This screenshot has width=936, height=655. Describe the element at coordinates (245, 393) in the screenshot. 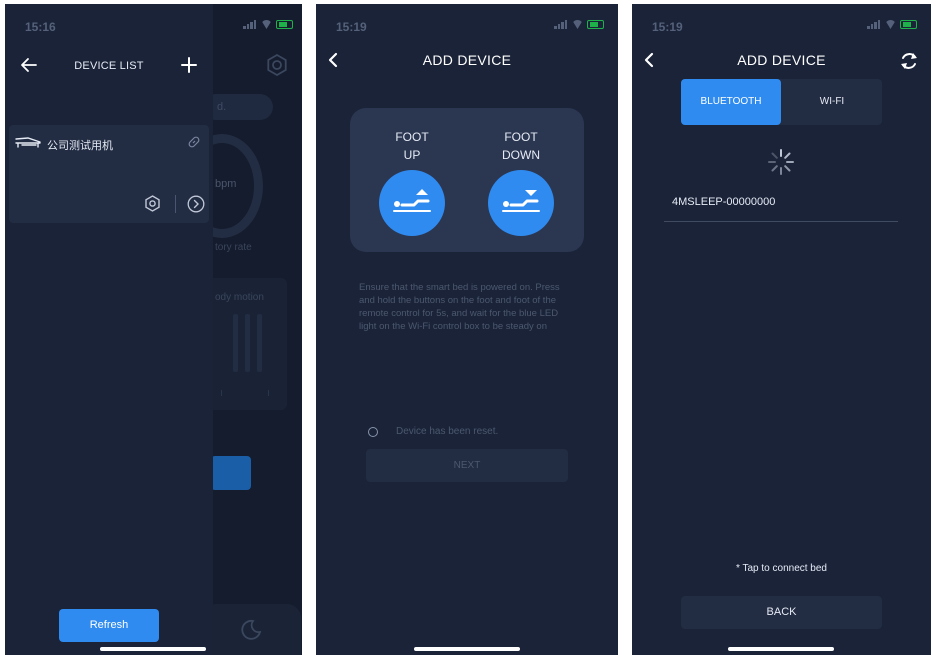

I see `motion-axis` at that location.